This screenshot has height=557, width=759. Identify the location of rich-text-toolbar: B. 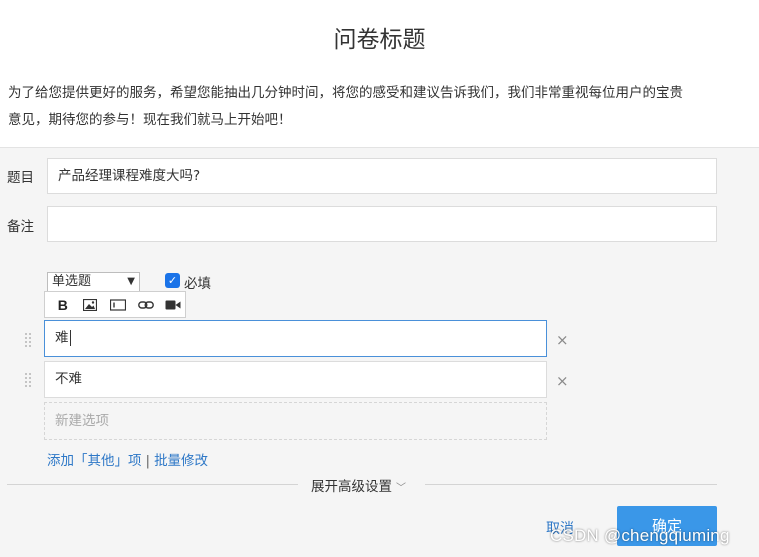
(115, 304).